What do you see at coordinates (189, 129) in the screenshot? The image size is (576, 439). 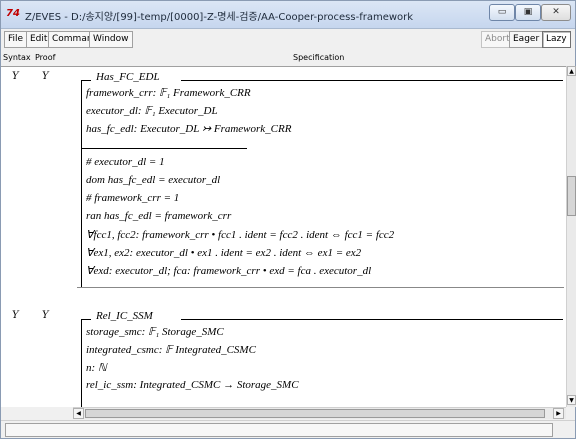 I see `schema1-decl-3: has_fc_edl: Executor_DL ↣ Framework_CRR` at bounding box center [189, 129].